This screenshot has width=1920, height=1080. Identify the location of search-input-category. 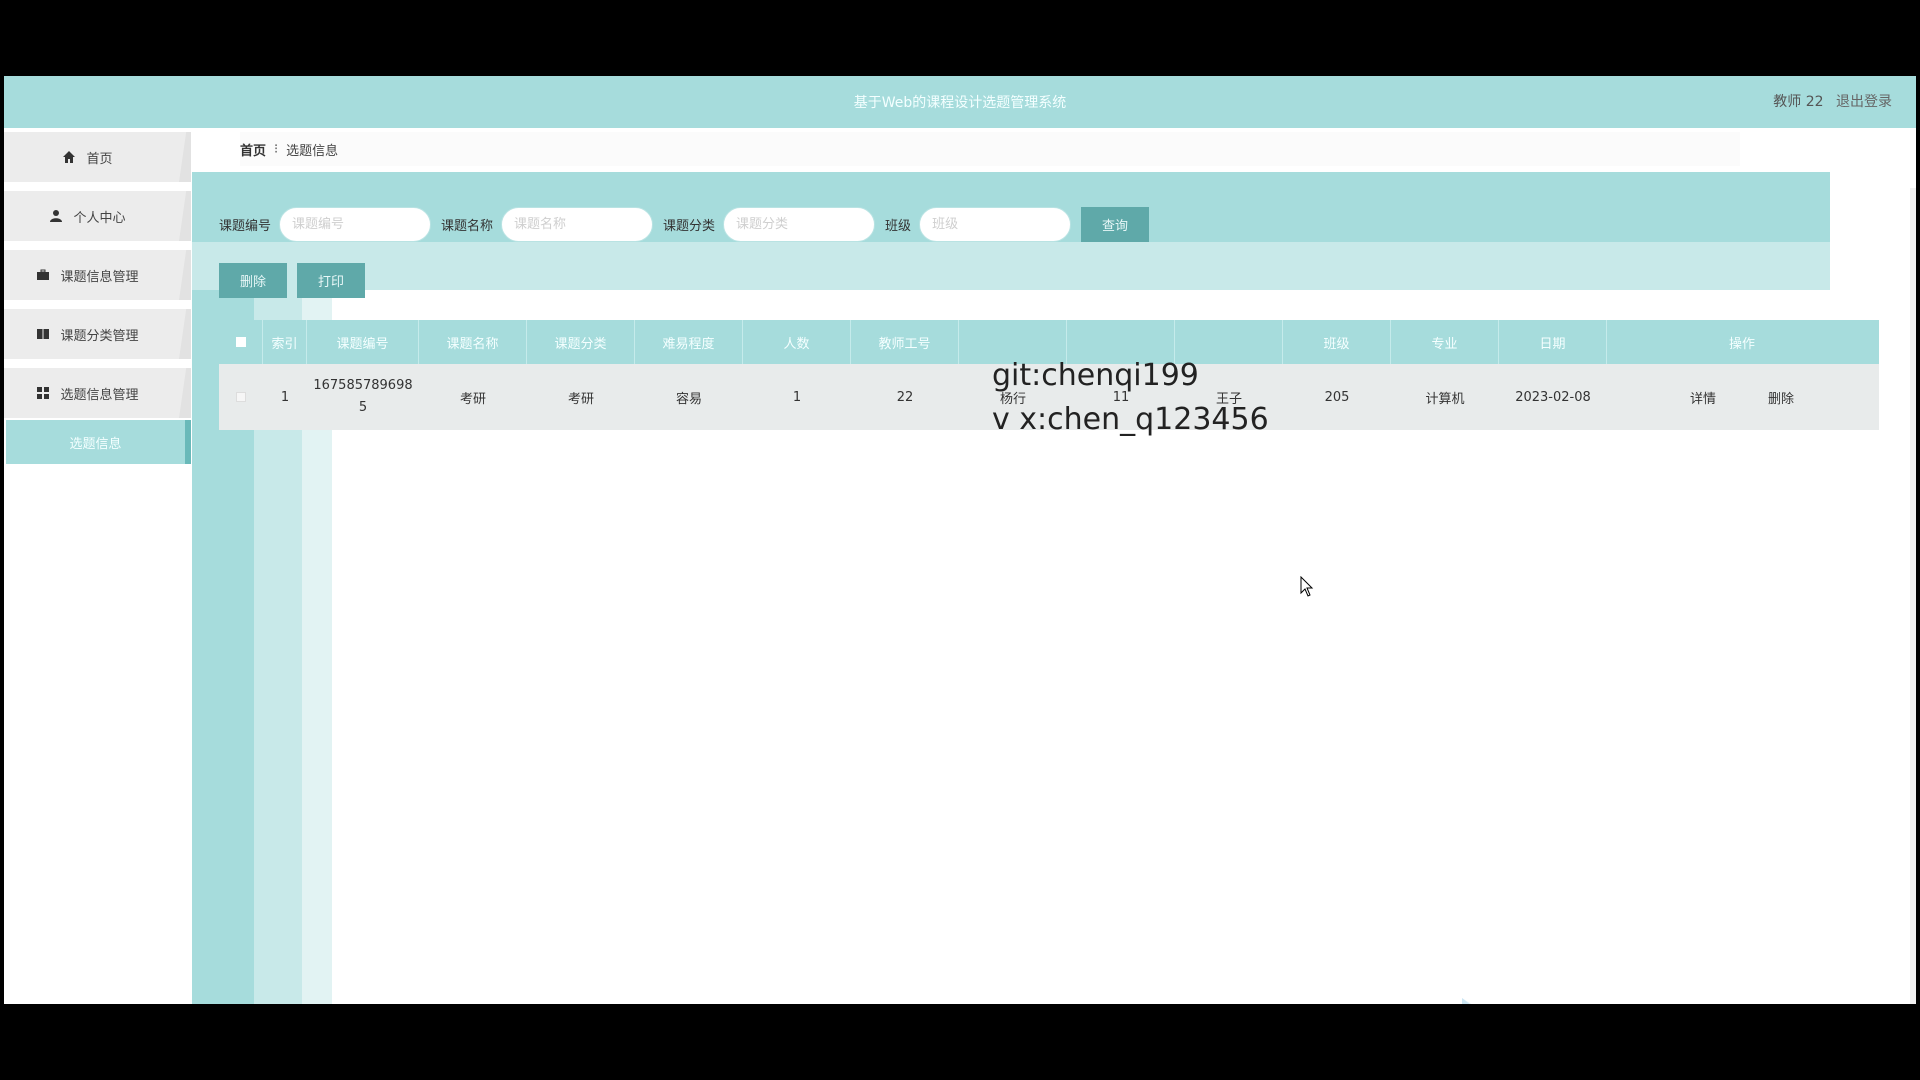
(799, 224).